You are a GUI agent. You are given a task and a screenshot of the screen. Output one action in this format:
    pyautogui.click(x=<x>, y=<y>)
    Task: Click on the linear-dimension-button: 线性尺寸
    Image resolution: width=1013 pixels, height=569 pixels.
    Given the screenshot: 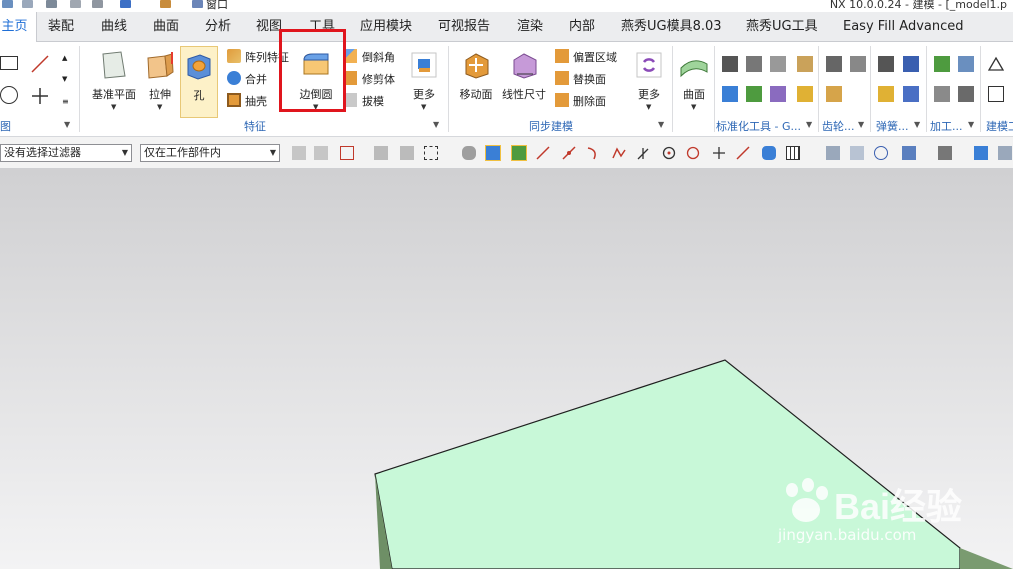 What is the action you would take?
    pyautogui.click(x=524, y=82)
    